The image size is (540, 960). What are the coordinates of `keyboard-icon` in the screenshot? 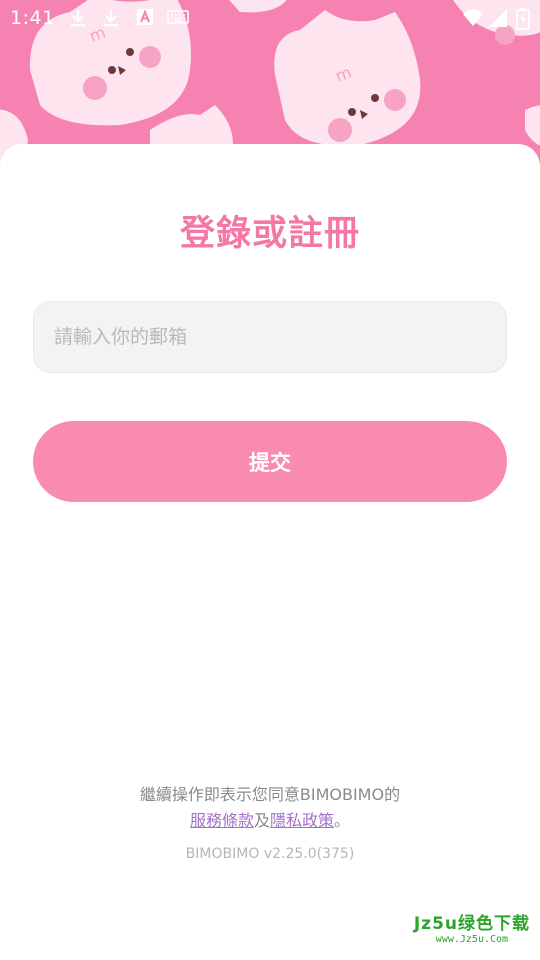 It's located at (178, 19).